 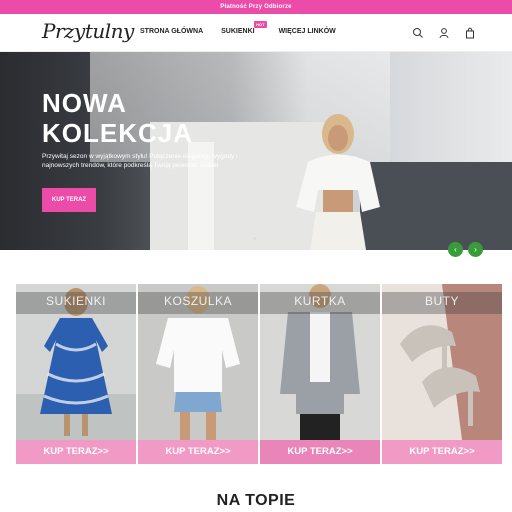 I want to click on category-card-shirts: KOSZULKA KUP TERAZ>>, so click(x=198, y=374).